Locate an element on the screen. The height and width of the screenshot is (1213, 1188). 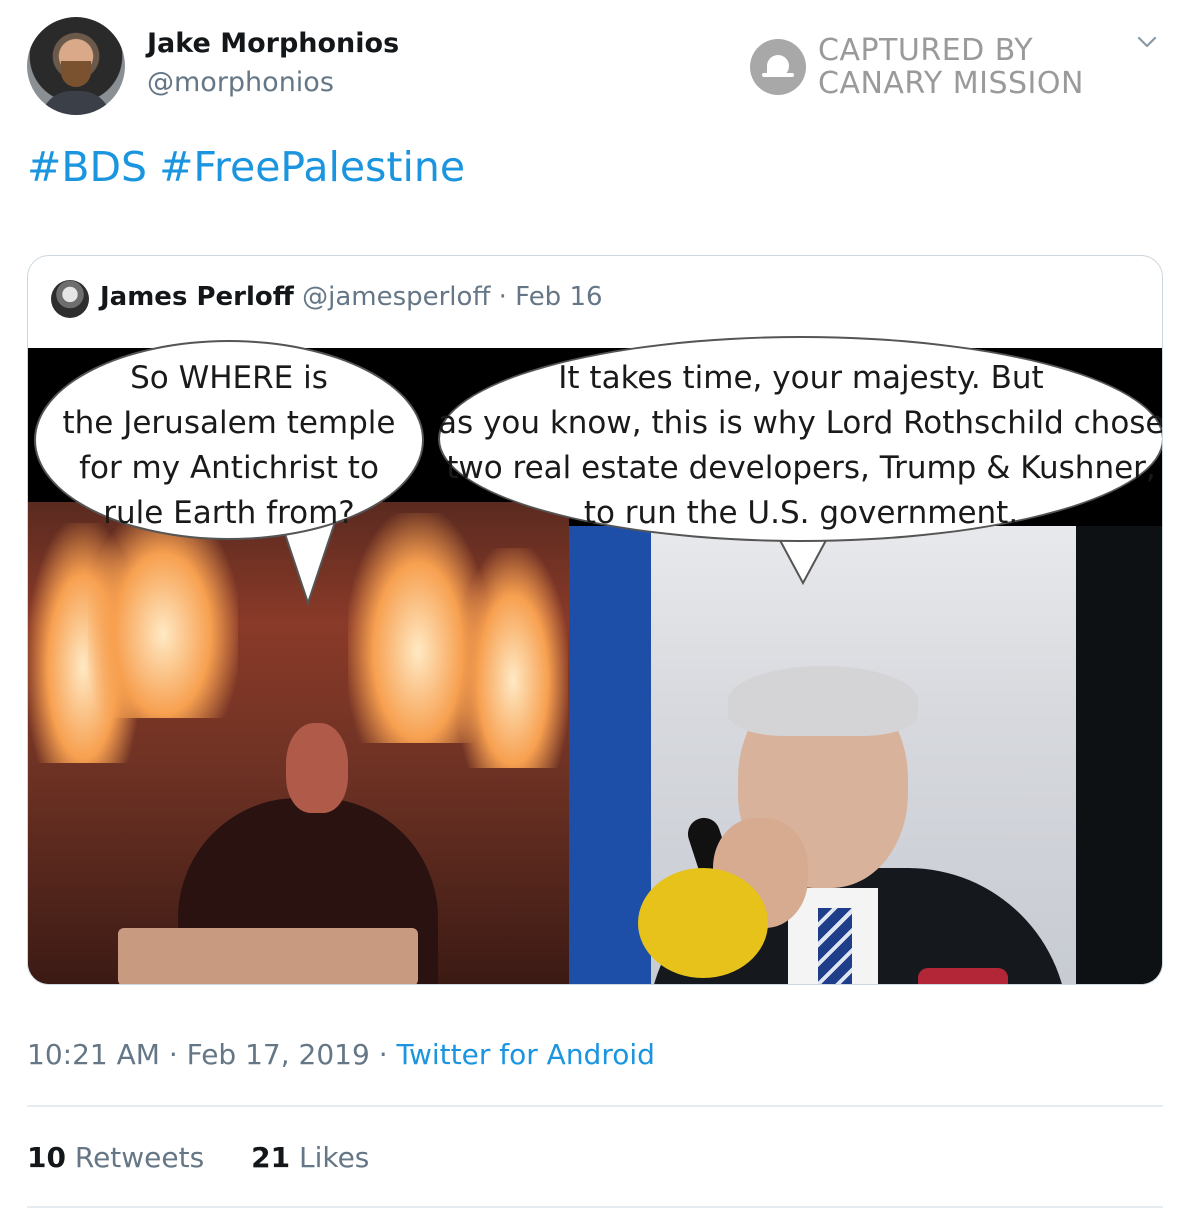
chevron-down-icon is located at coordinates (1147, 42).